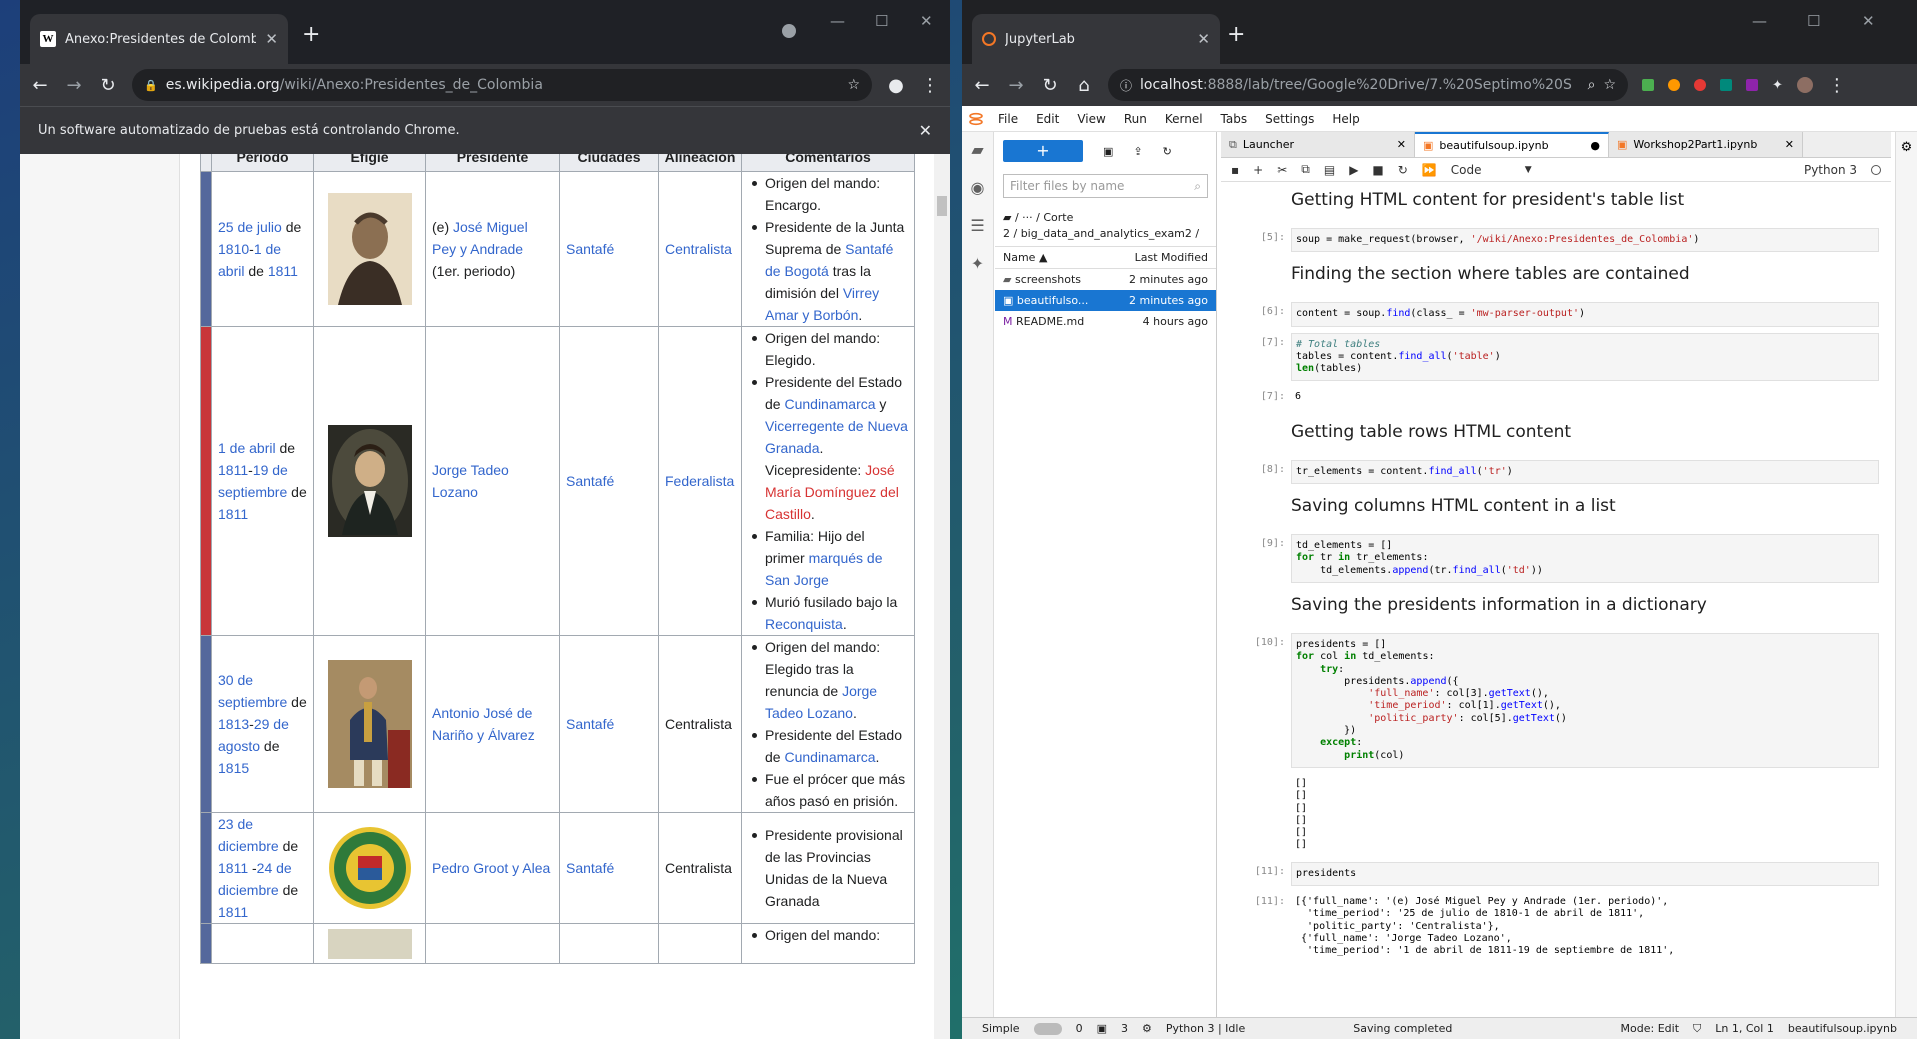 This screenshot has height=1039, width=1917. What do you see at coordinates (1105, 321) in the screenshot?
I see `file-list-item: M README.md 4 hours ago` at bounding box center [1105, 321].